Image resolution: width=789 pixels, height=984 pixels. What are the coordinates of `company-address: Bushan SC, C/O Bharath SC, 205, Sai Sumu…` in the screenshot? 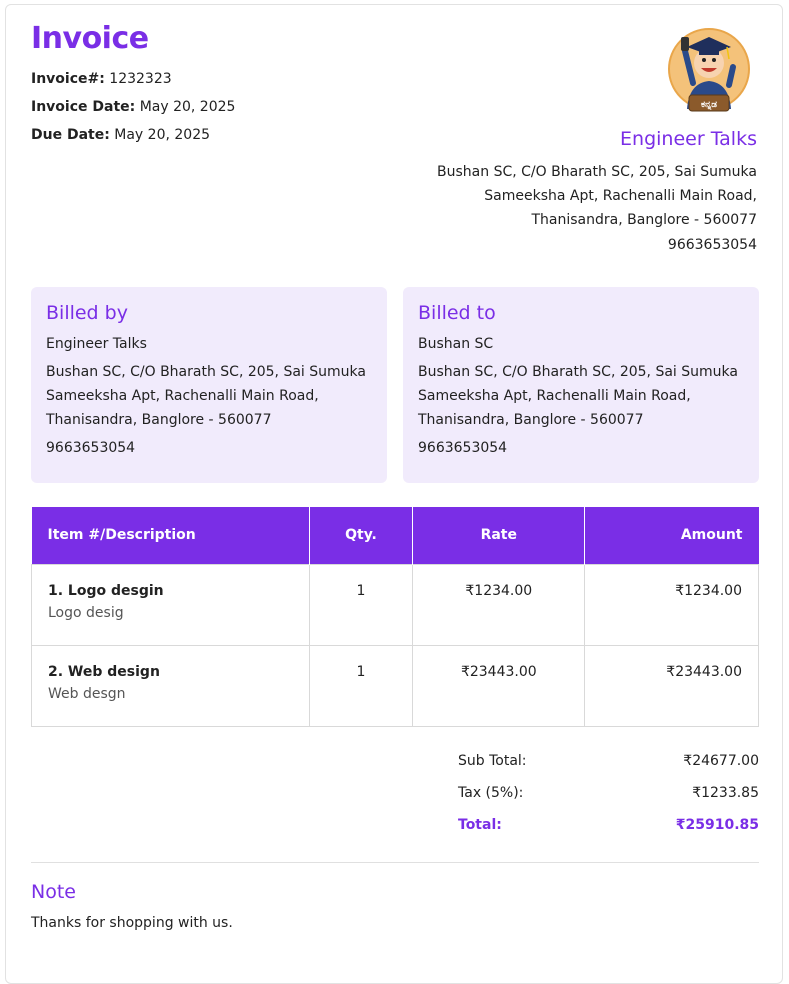 It's located at (577, 196).